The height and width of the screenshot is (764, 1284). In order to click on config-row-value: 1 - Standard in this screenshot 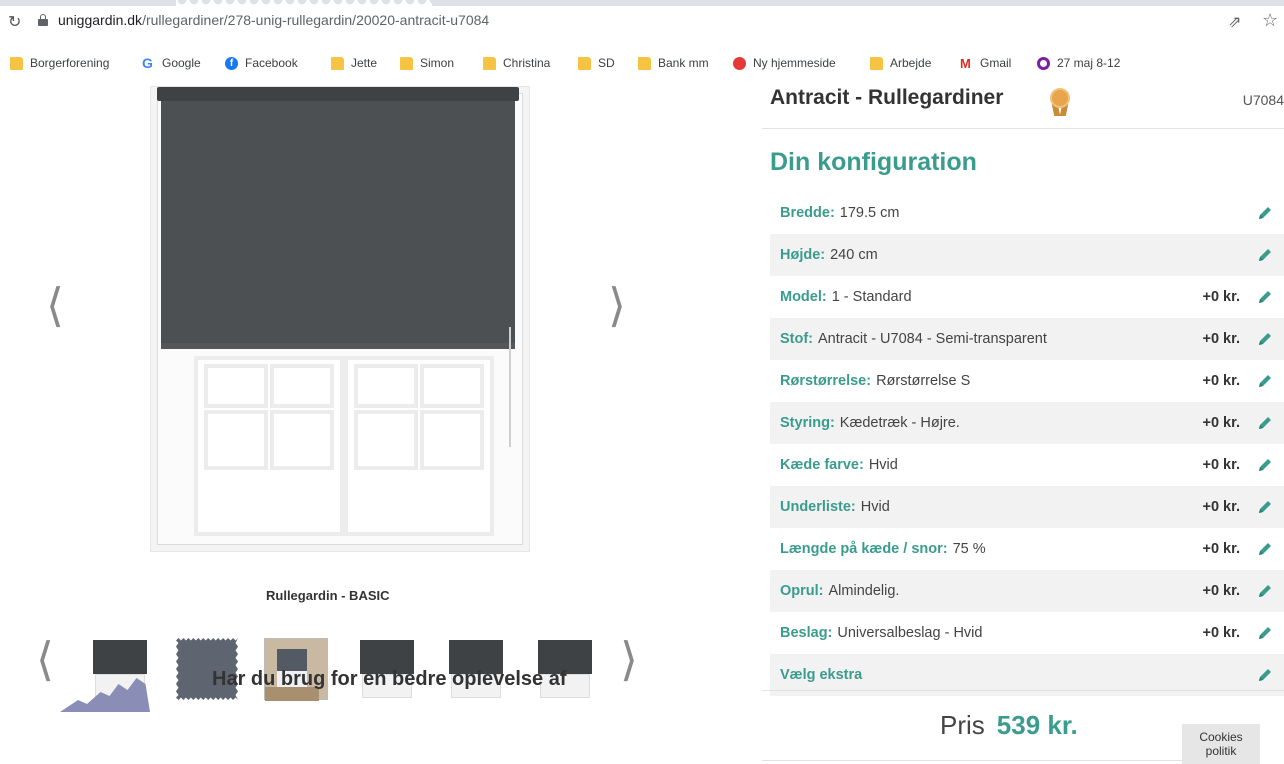, I will do `click(871, 297)`.